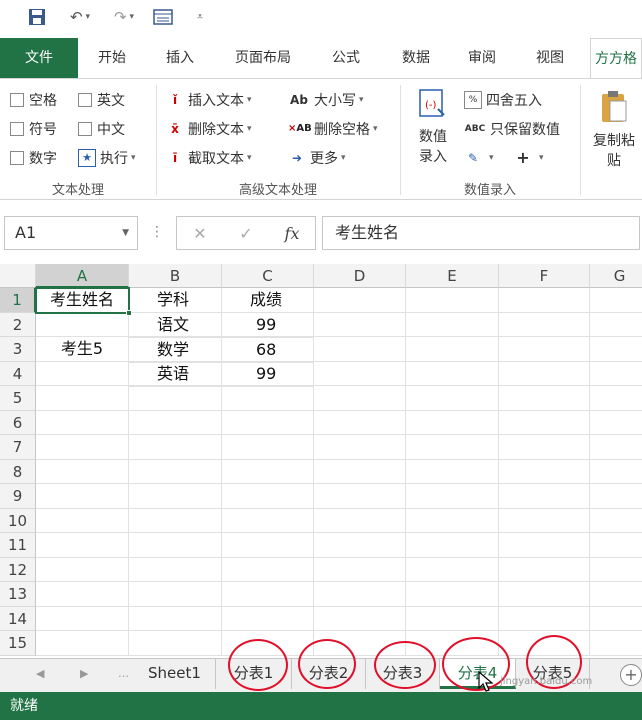  Describe the element at coordinates (512, 129) in the screenshot. I see `keep-values-button: ABC 只保留数值` at that location.